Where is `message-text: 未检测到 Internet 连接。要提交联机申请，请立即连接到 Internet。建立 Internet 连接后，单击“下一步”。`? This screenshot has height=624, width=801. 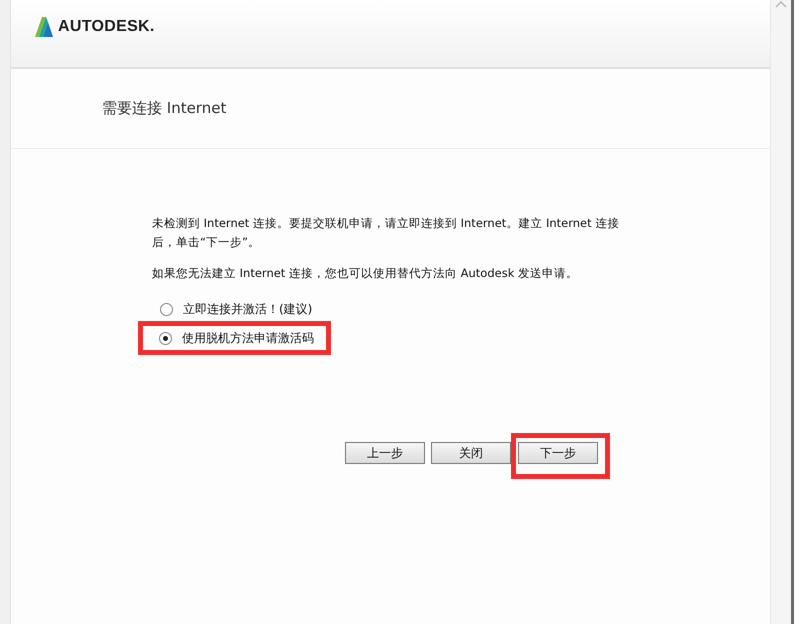 message-text: 未检测到 Internet 连接。要提交联机申请，请立即连接到 Internet。建立 Internet 连接后，单击“下一步”。 is located at coordinates (386, 233).